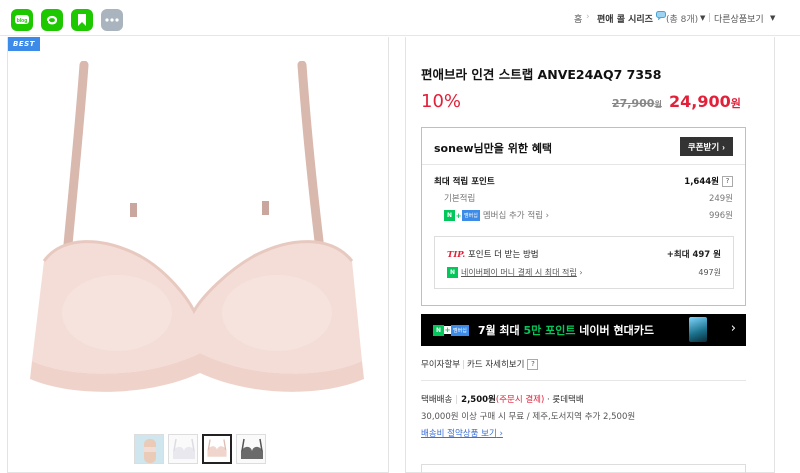  What do you see at coordinates (464, 182) in the screenshot?
I see `max-points-label: 최대 적립 포인트` at bounding box center [464, 182].